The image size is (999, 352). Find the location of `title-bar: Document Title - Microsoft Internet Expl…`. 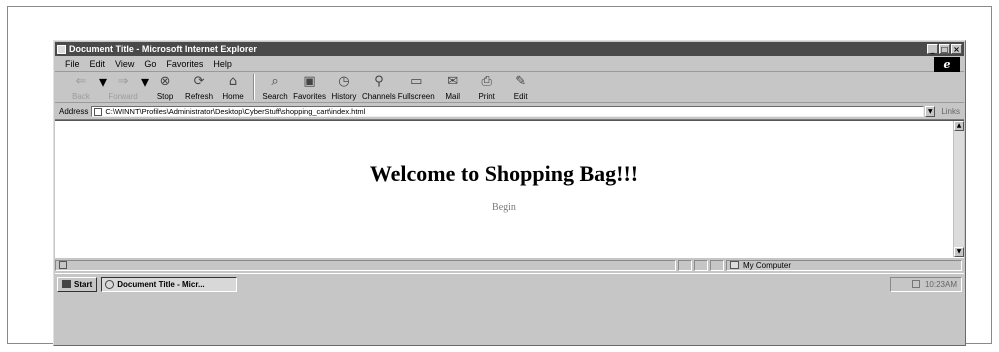

title-bar: Document Title - Microsoft Internet Expl… is located at coordinates (509, 49).